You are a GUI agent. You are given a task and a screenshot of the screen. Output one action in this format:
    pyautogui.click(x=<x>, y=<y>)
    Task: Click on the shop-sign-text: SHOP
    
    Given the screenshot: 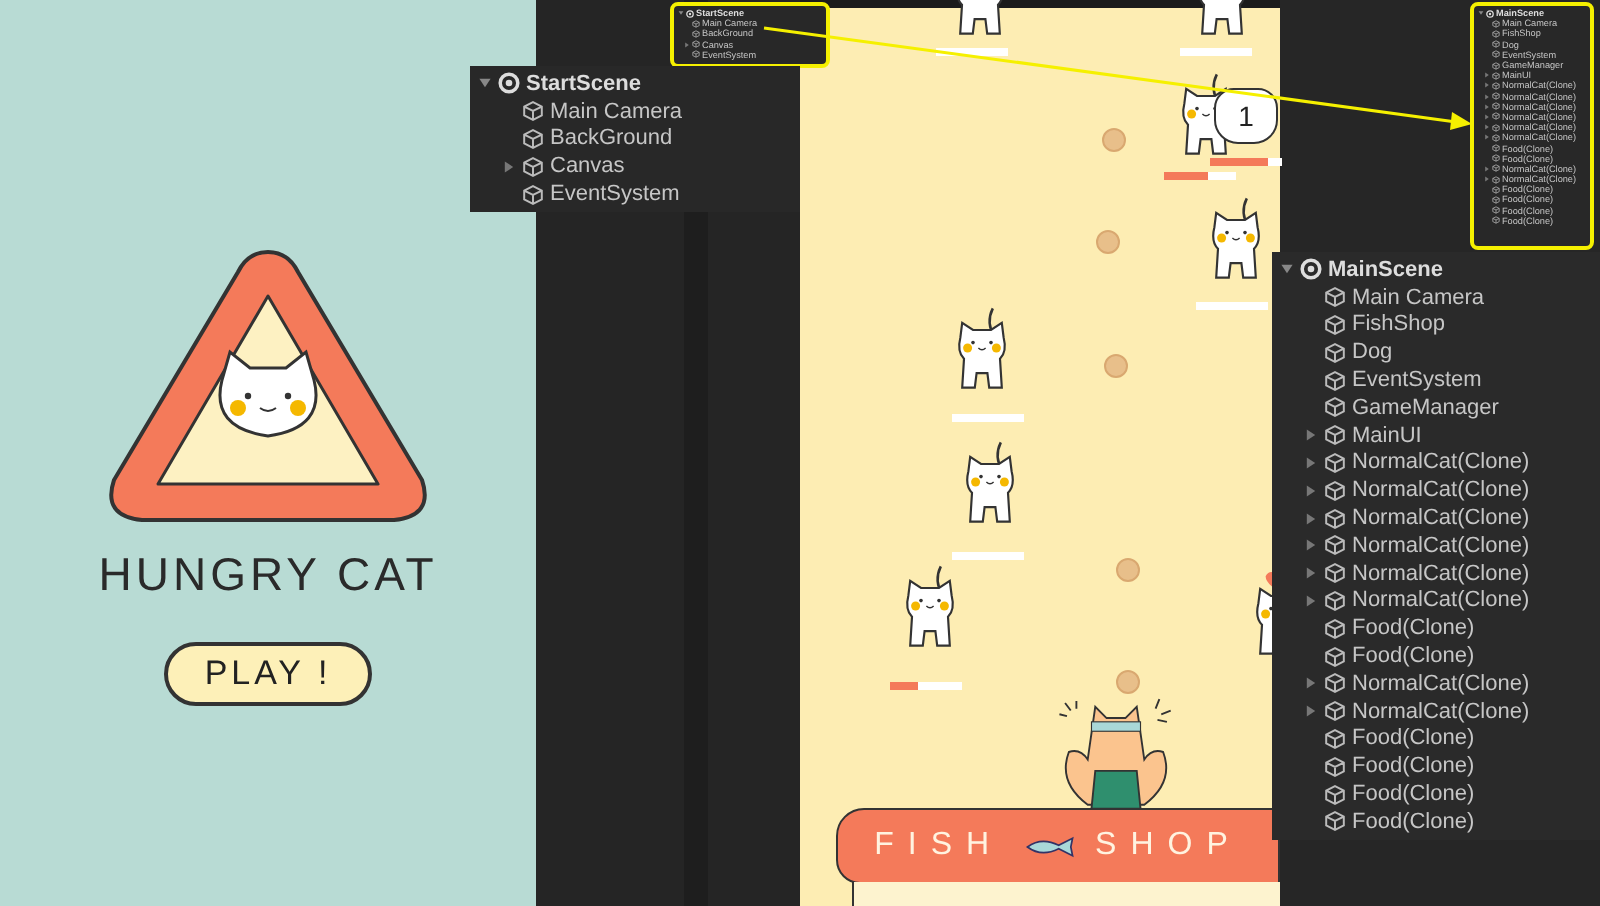 What is the action you would take?
    pyautogui.click(x=1168, y=846)
    